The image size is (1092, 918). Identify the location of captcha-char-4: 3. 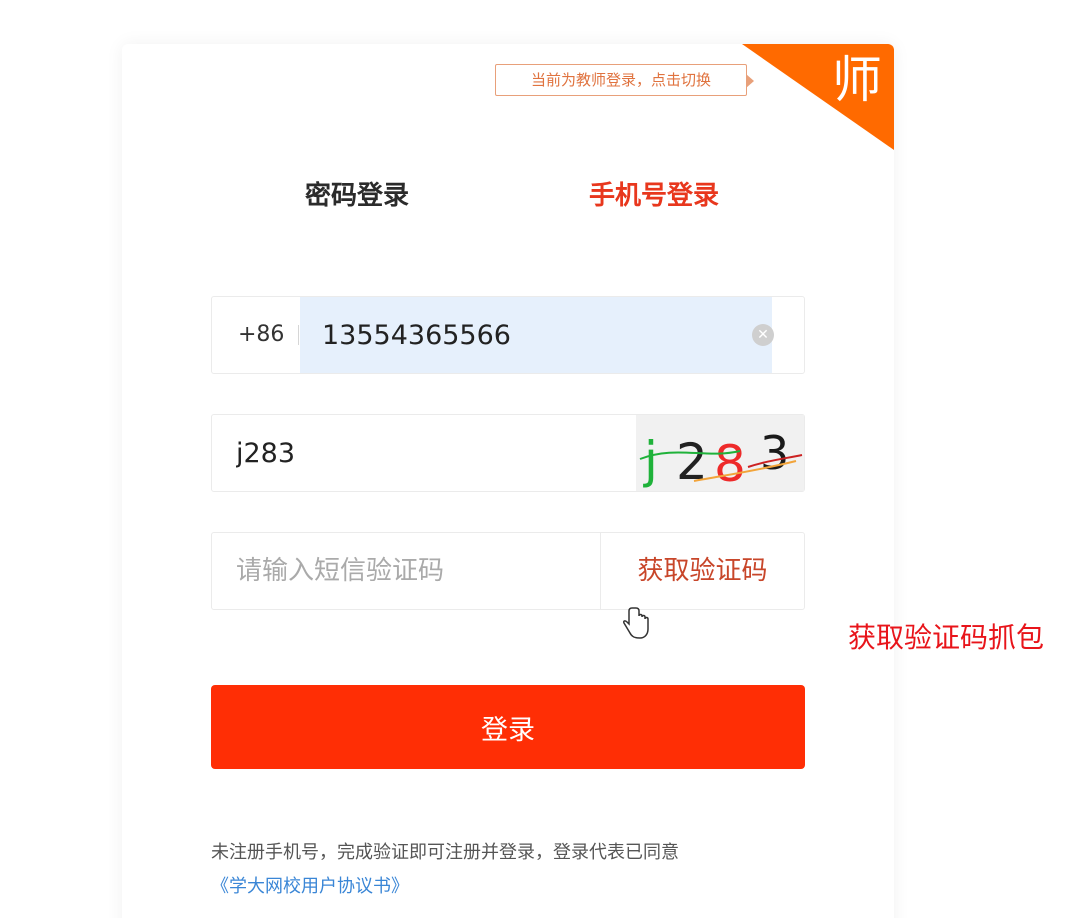
(774, 453).